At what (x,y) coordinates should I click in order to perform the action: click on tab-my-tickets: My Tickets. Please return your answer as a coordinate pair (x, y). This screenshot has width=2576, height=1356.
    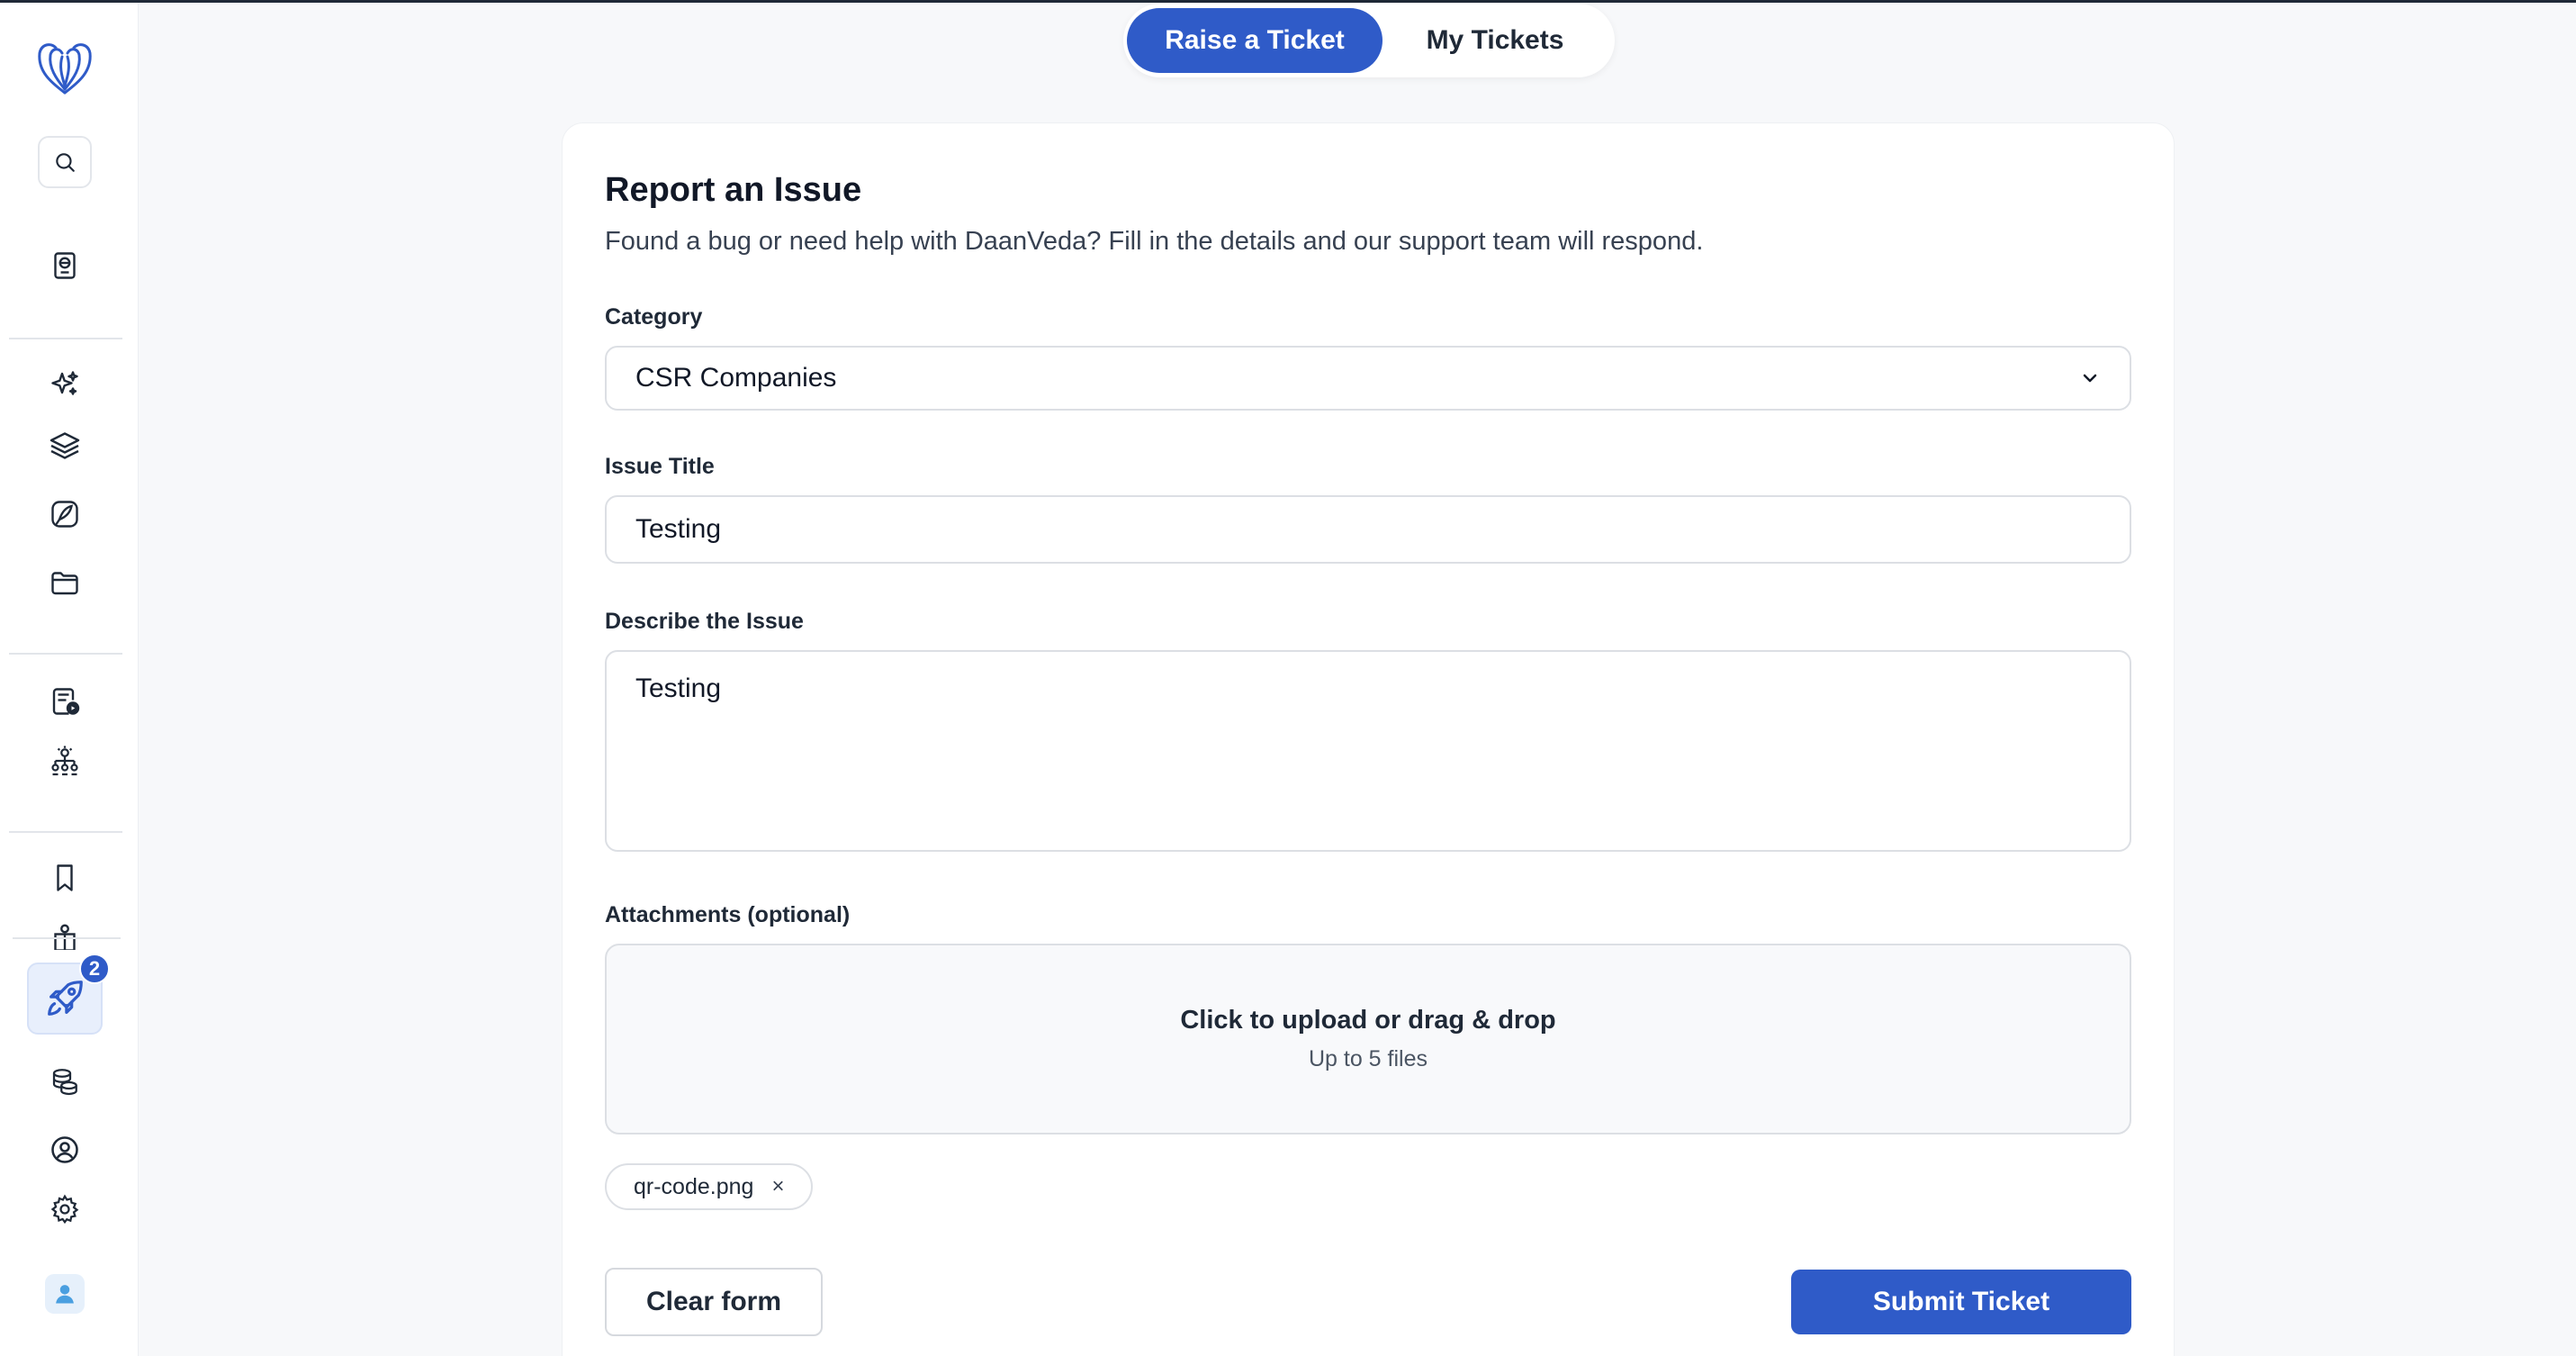
    Looking at the image, I should click on (1495, 40).